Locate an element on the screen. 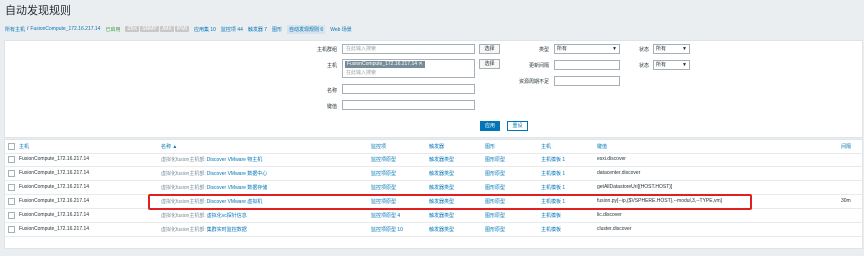 This screenshot has height=256, width=864. status-select-value: 所有 is located at coordinates (661, 65).